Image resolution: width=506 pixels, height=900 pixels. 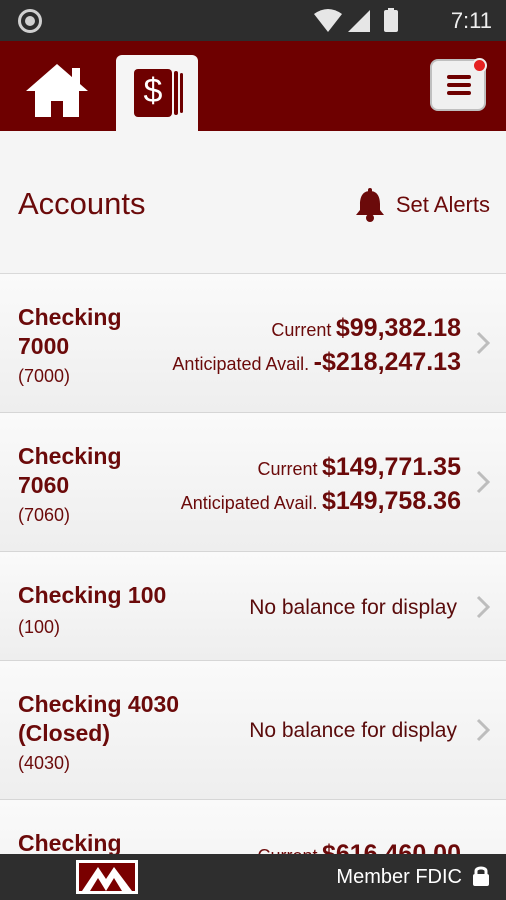 I want to click on available-balance: Anticipated Avail. $149,758.36, so click(x=321, y=501).